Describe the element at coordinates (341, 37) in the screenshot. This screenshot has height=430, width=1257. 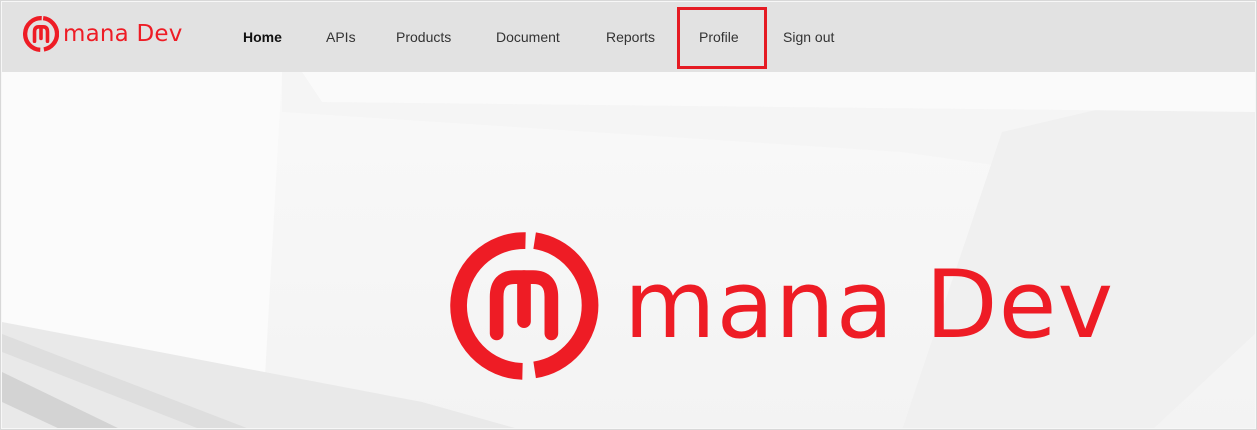
I see `nav-apis: APIs` at that location.